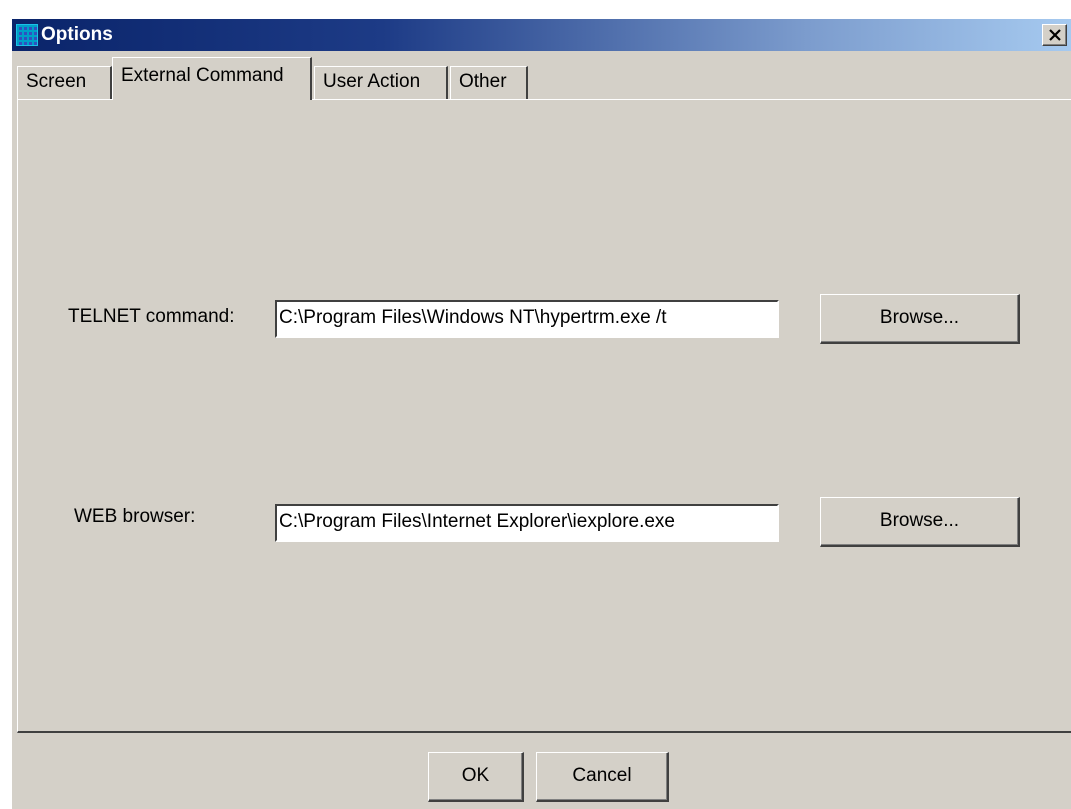 Image resolution: width=1071 pixels, height=809 pixels. I want to click on tab-label: Other, so click(483, 81).